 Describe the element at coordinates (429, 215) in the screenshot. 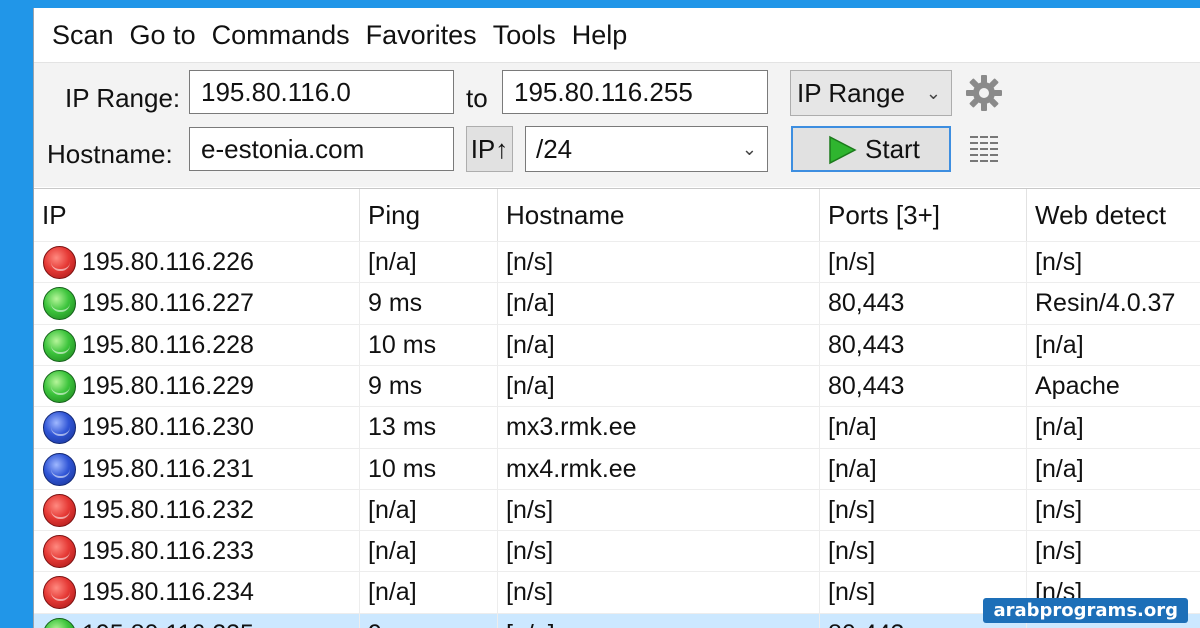

I see `column-header-ping: Ping` at that location.